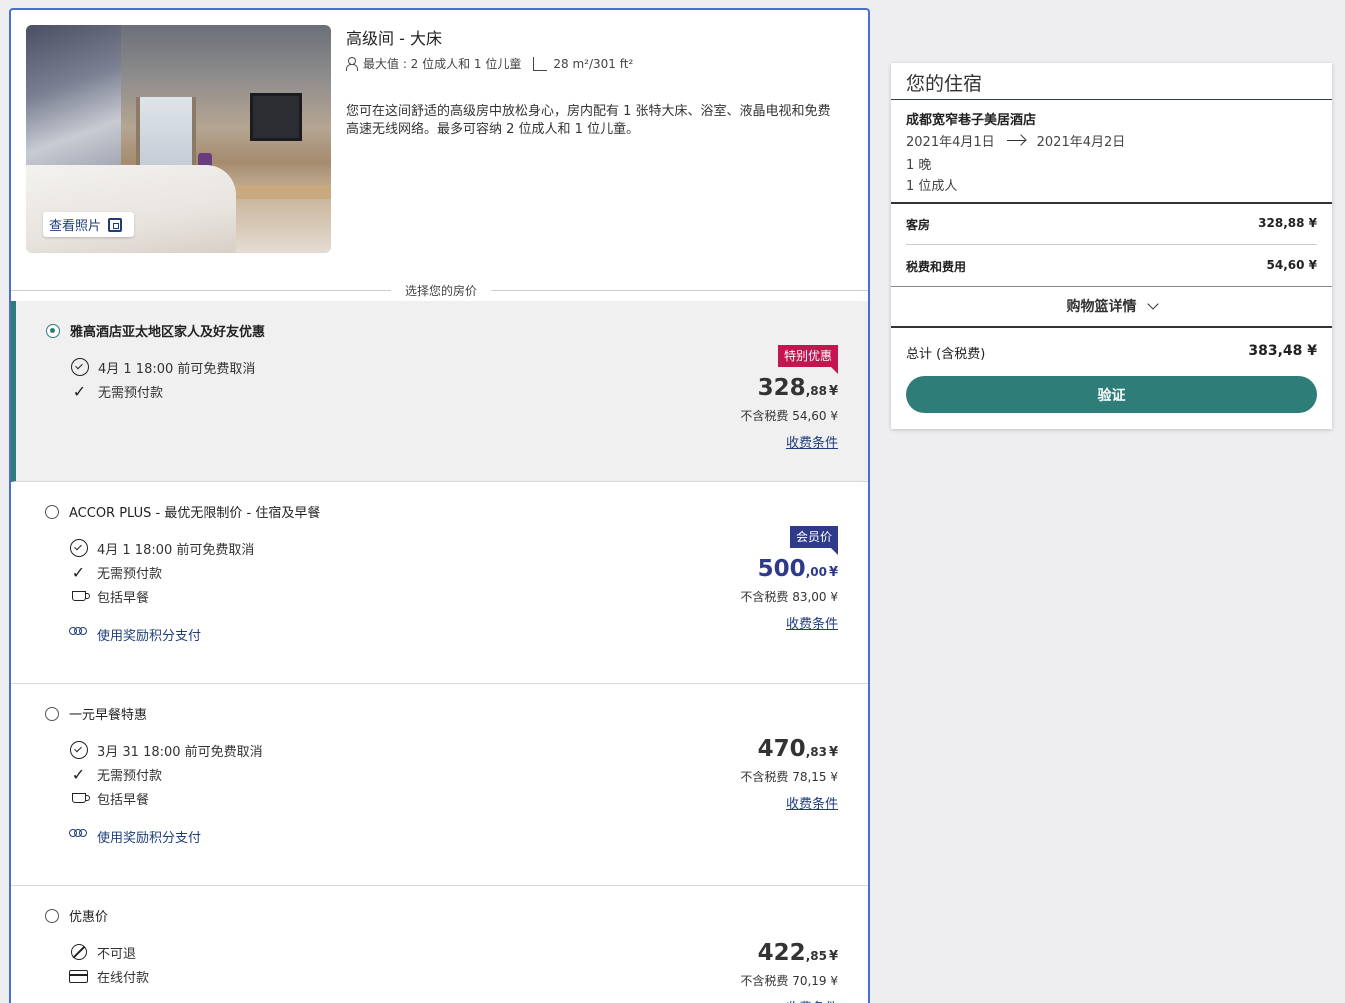 The image size is (1345, 1003). What do you see at coordinates (73, 100) in the screenshot?
I see `photo-wall-art` at bounding box center [73, 100].